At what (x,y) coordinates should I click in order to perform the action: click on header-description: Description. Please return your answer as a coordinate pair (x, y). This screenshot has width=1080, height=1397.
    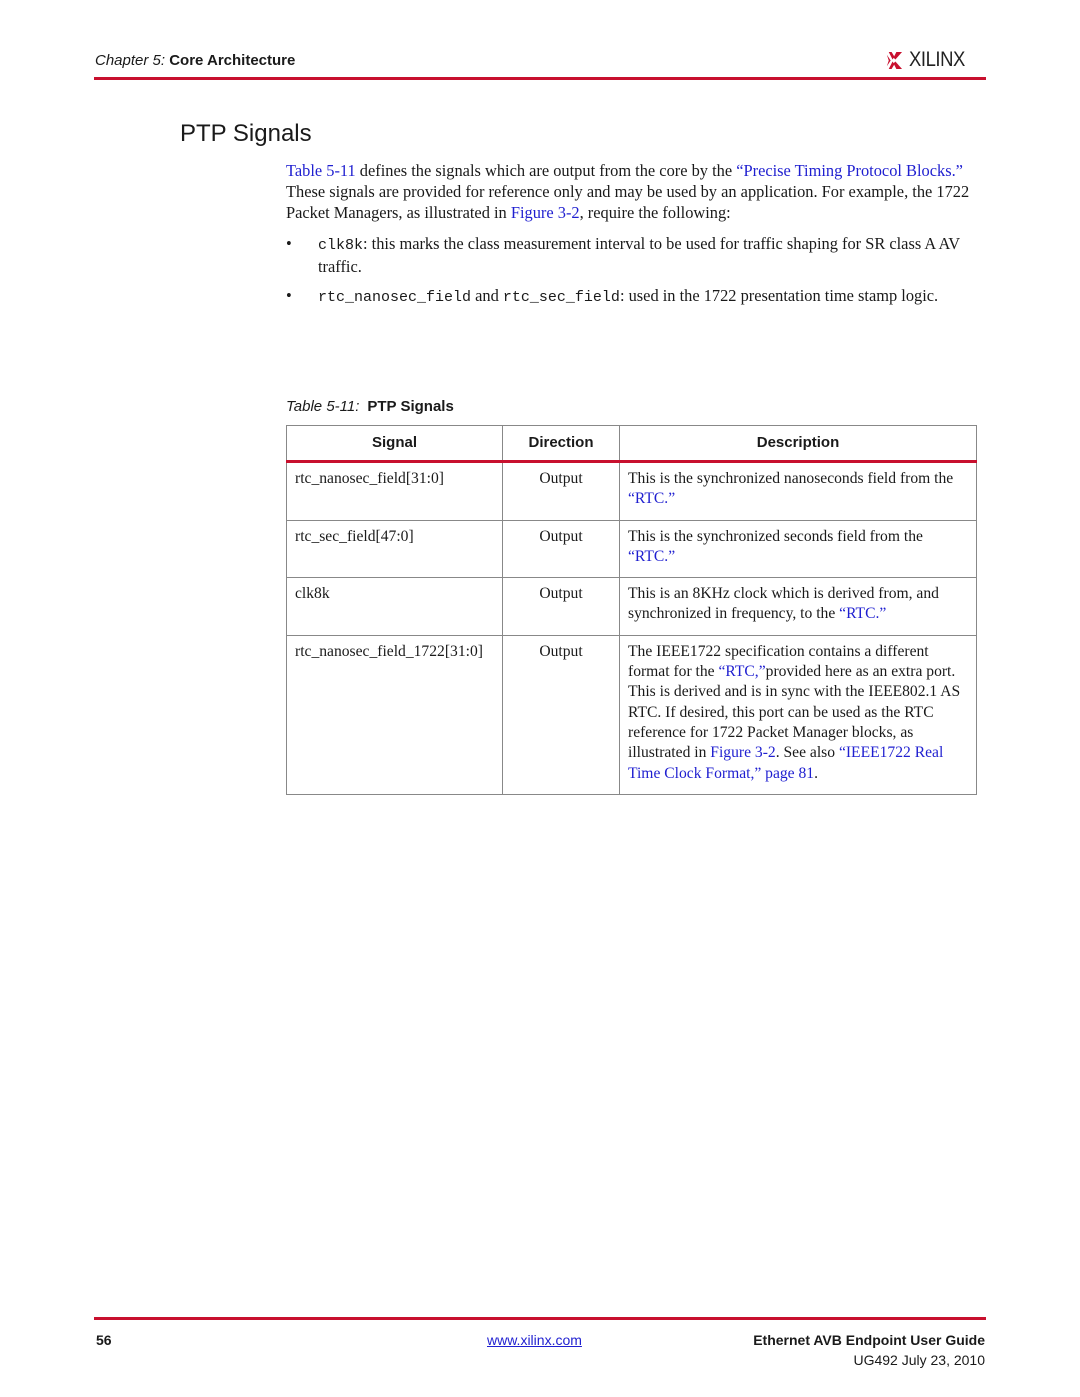
    Looking at the image, I should click on (798, 444).